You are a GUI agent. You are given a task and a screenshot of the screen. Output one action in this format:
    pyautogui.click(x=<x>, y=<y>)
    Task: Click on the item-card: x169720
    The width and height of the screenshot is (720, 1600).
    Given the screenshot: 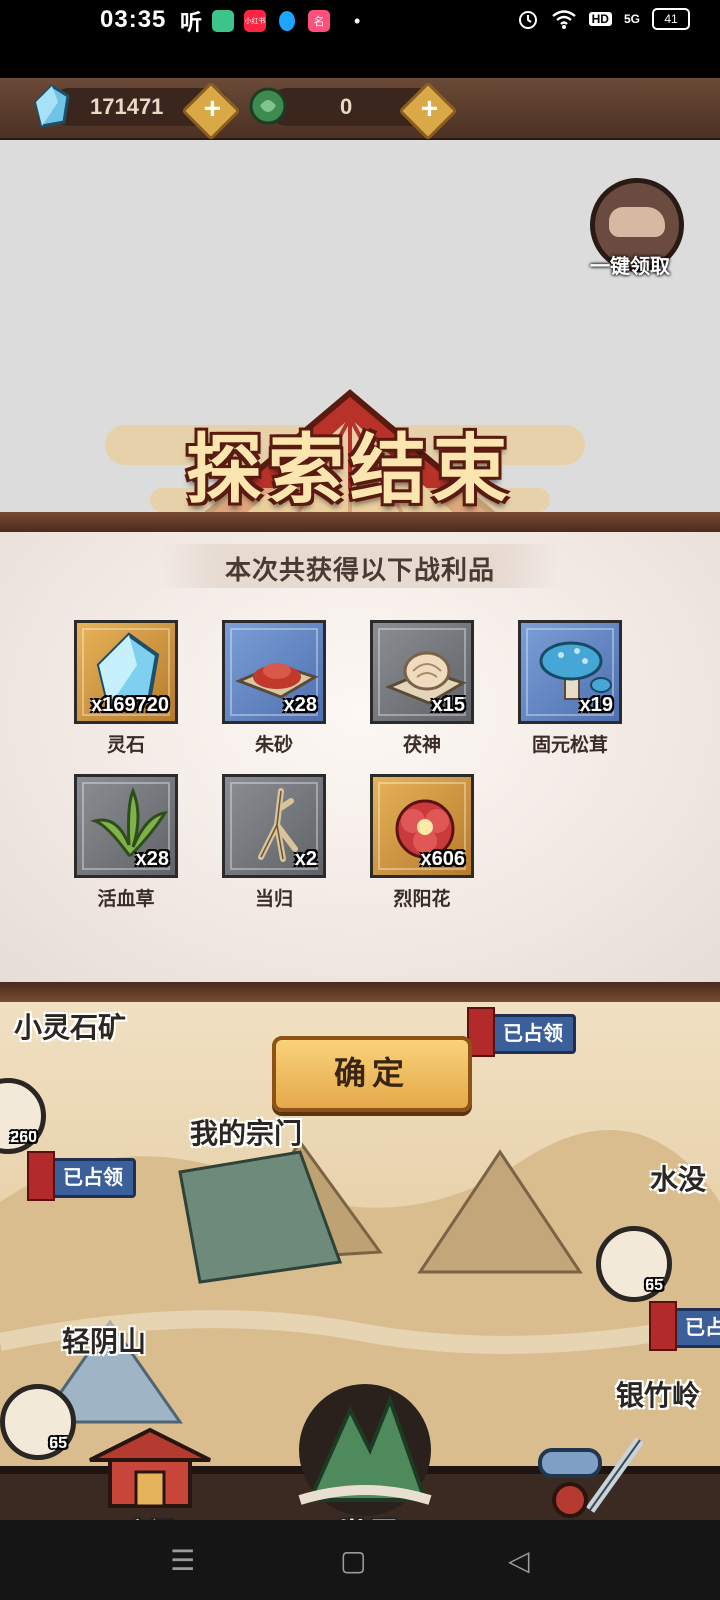 What is the action you would take?
    pyautogui.click(x=126, y=672)
    